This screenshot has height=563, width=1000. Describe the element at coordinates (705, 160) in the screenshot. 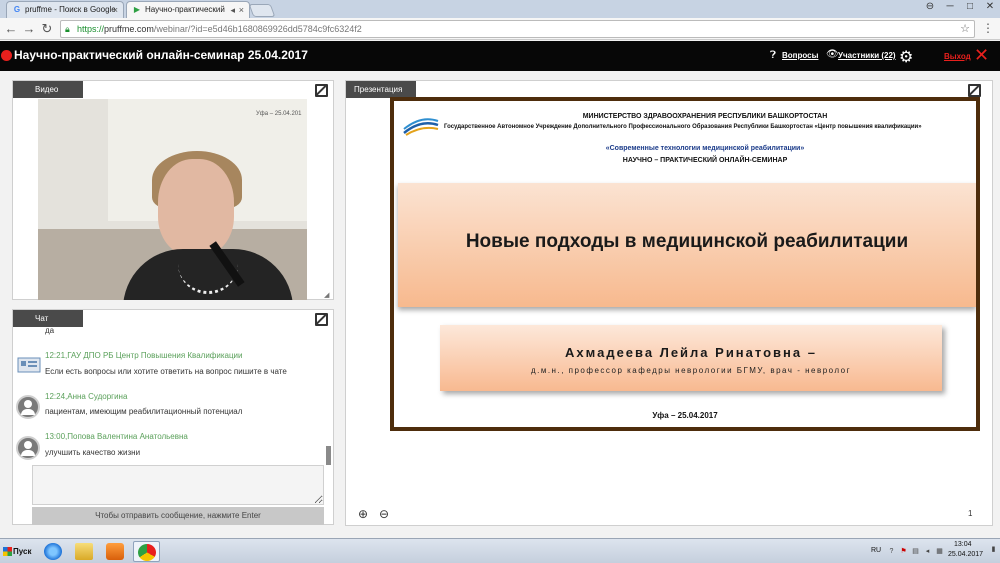

I see `slide-seminar: НАУЧНО – ПРАКТИЧЕСКИЙ ОНЛАЙН-СЕМИНАР` at that location.